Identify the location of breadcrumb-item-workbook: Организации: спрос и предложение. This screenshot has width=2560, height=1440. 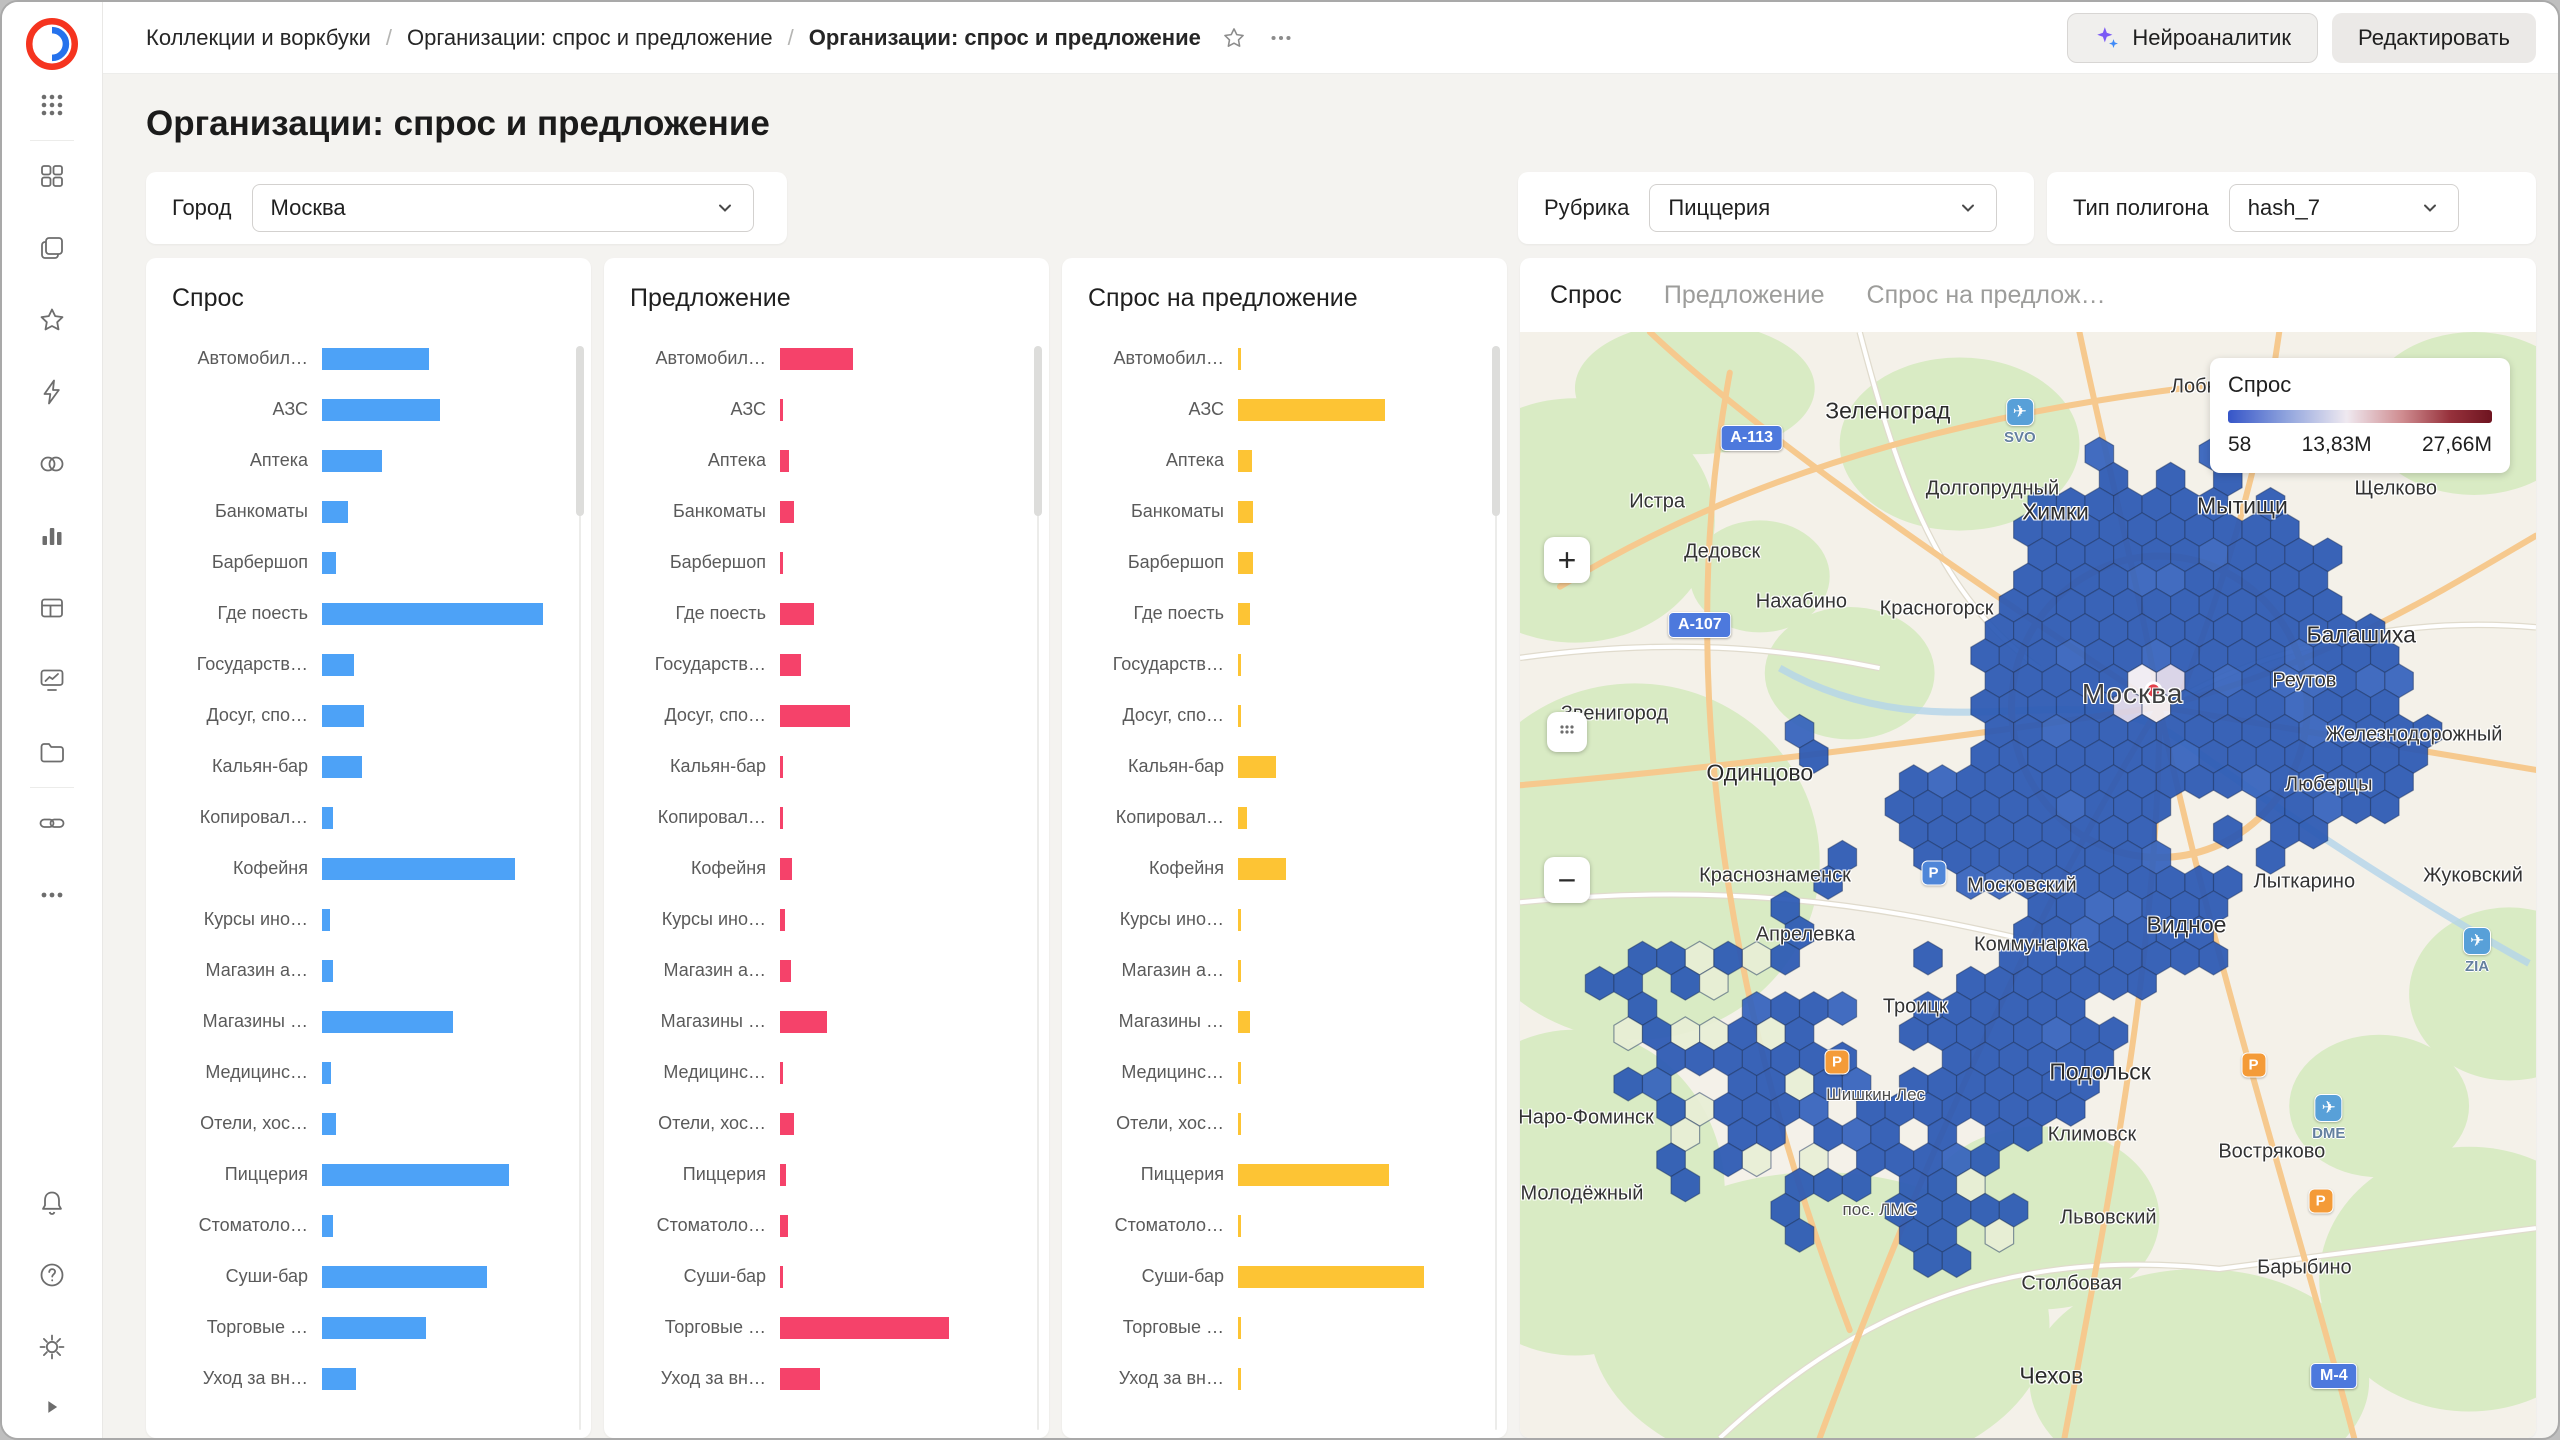
(590, 38).